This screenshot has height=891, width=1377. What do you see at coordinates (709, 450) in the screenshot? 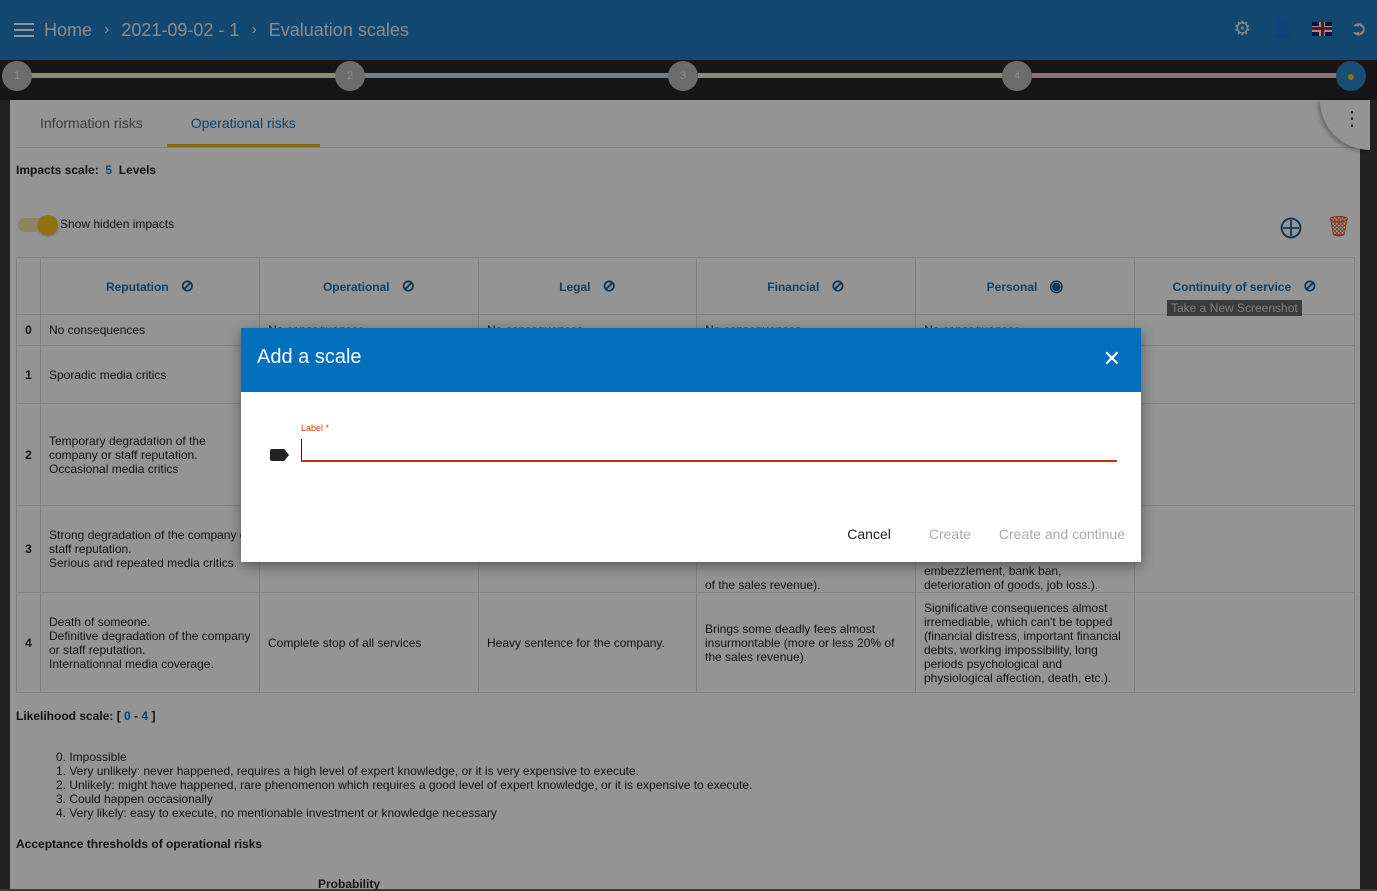
I see `label-input` at bounding box center [709, 450].